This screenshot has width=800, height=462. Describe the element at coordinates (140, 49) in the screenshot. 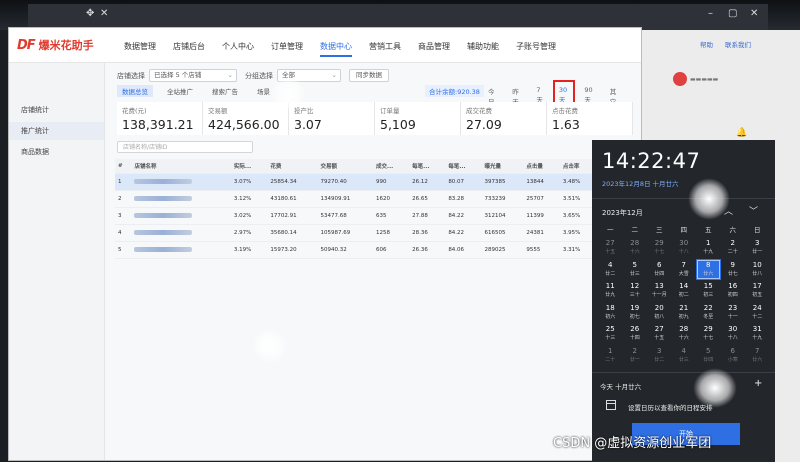

I see `nav-item: 数据管理` at that location.